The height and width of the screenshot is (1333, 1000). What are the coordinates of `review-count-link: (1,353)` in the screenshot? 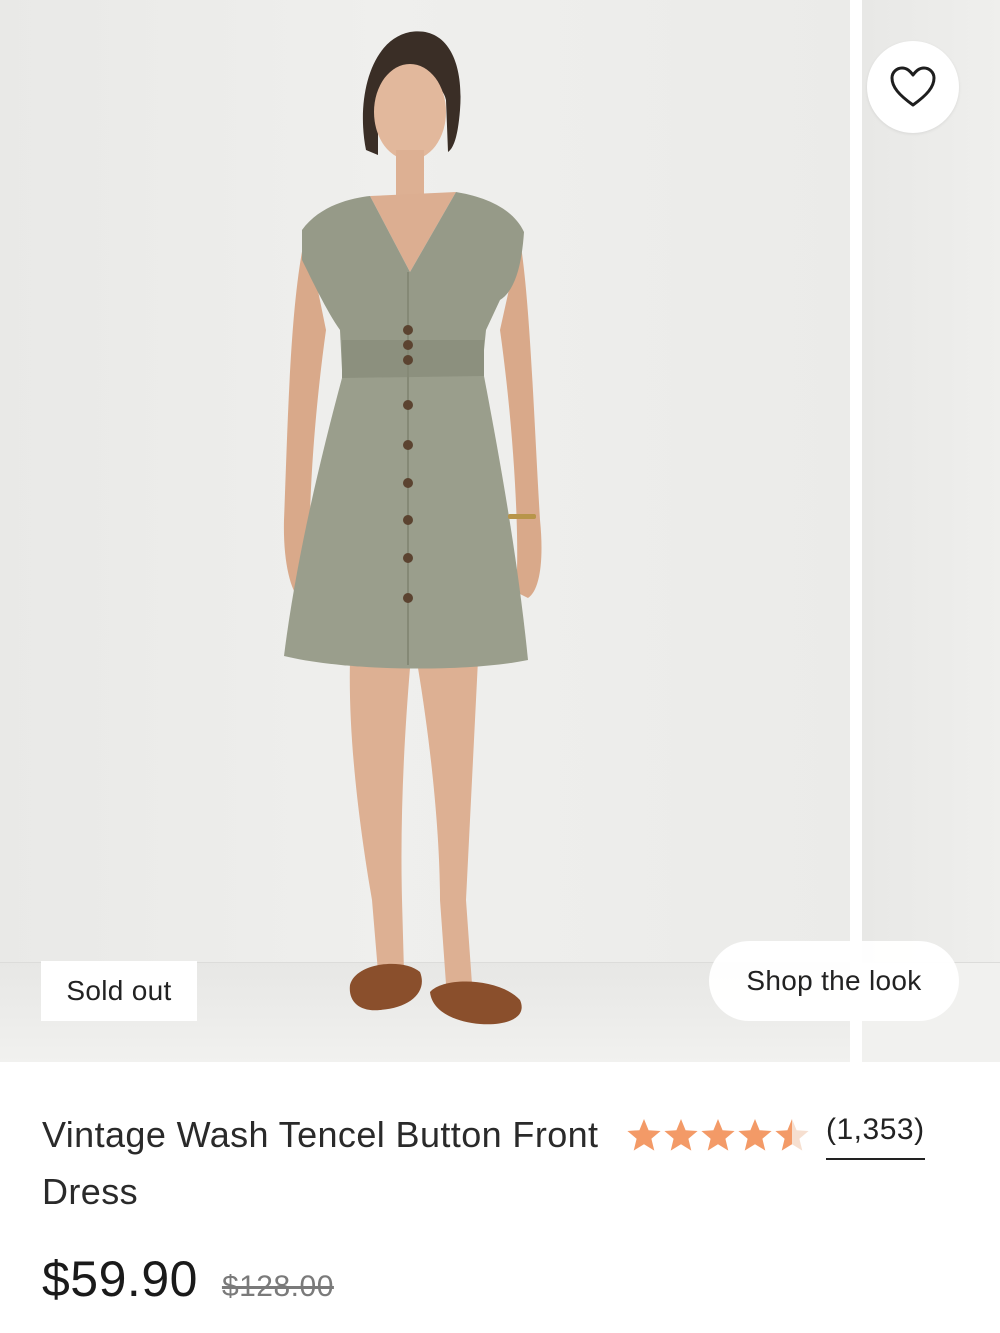 It's located at (875, 1135).